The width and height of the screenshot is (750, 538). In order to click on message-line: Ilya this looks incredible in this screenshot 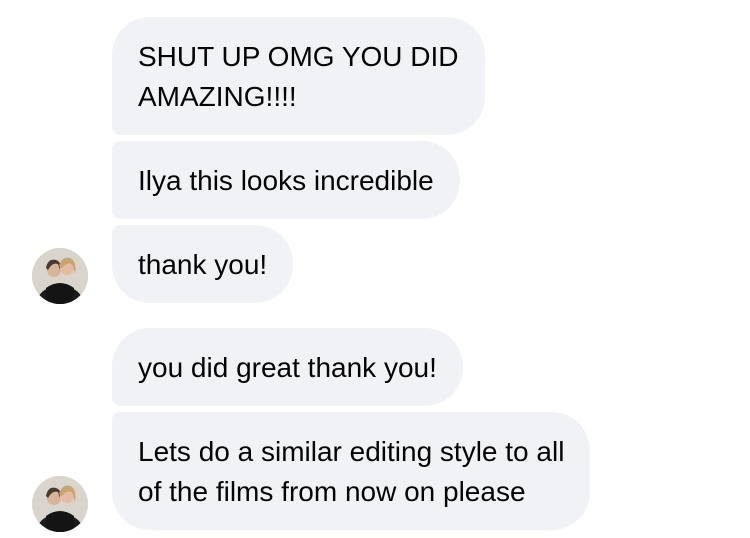, I will do `click(286, 180)`.